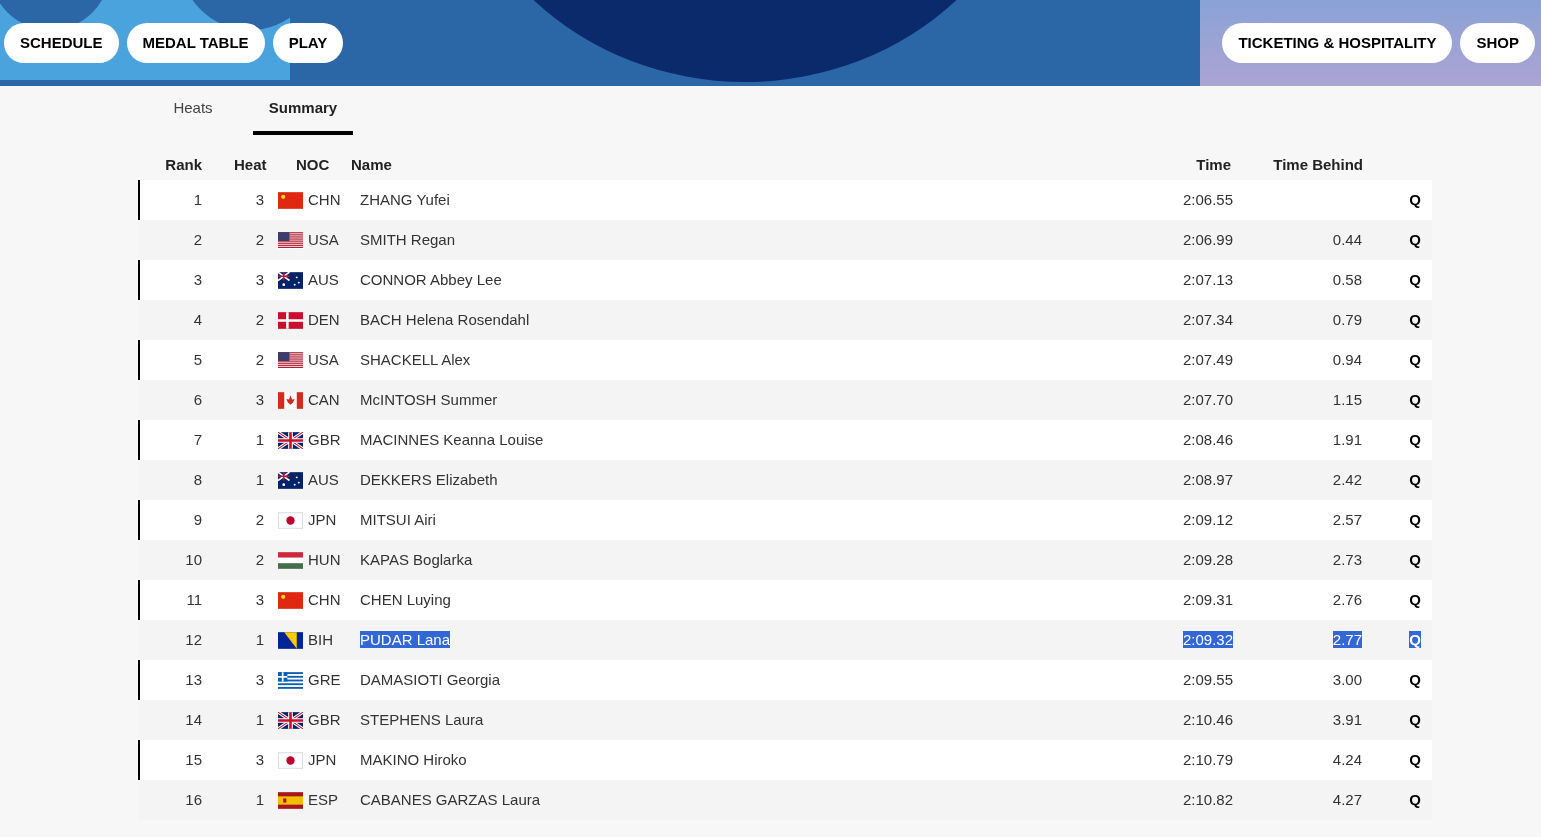 The width and height of the screenshot is (1541, 837). What do you see at coordinates (1347, 399) in the screenshot?
I see `table-cell: 1.15` at bounding box center [1347, 399].